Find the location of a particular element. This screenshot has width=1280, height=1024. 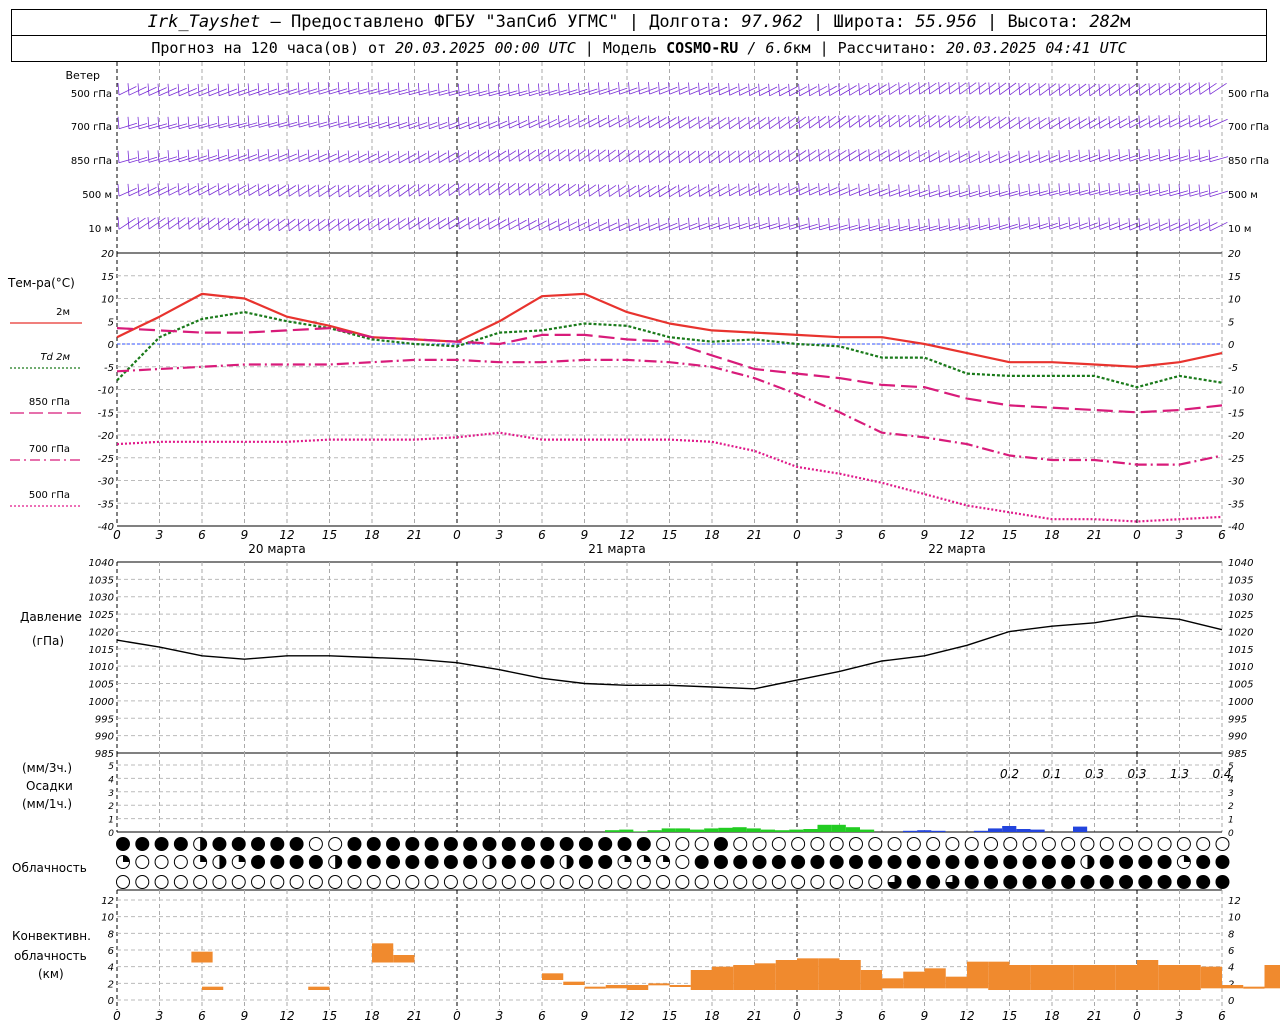

precip-ytick-right: 2 is located at coordinates (1231, 807).